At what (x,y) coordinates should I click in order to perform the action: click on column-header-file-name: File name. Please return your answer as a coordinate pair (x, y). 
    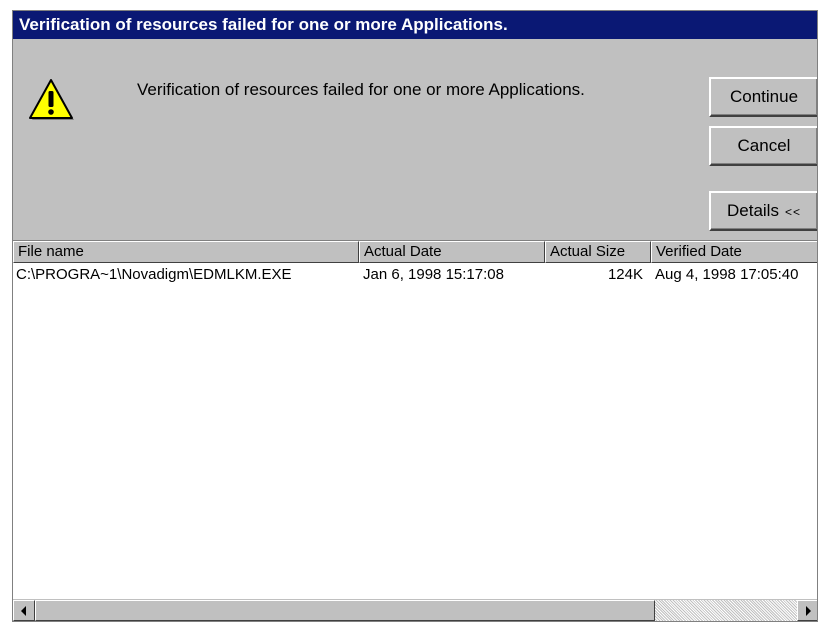
    Looking at the image, I should click on (186, 252).